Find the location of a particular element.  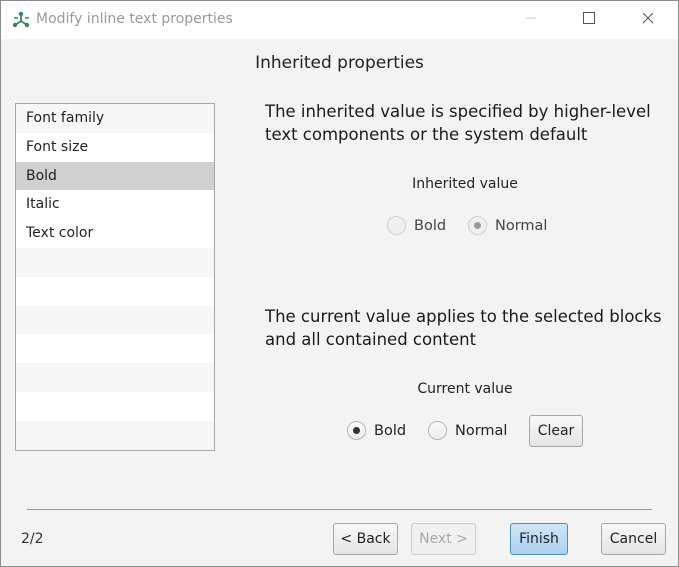

app-logo-icon is located at coordinates (21, 20).